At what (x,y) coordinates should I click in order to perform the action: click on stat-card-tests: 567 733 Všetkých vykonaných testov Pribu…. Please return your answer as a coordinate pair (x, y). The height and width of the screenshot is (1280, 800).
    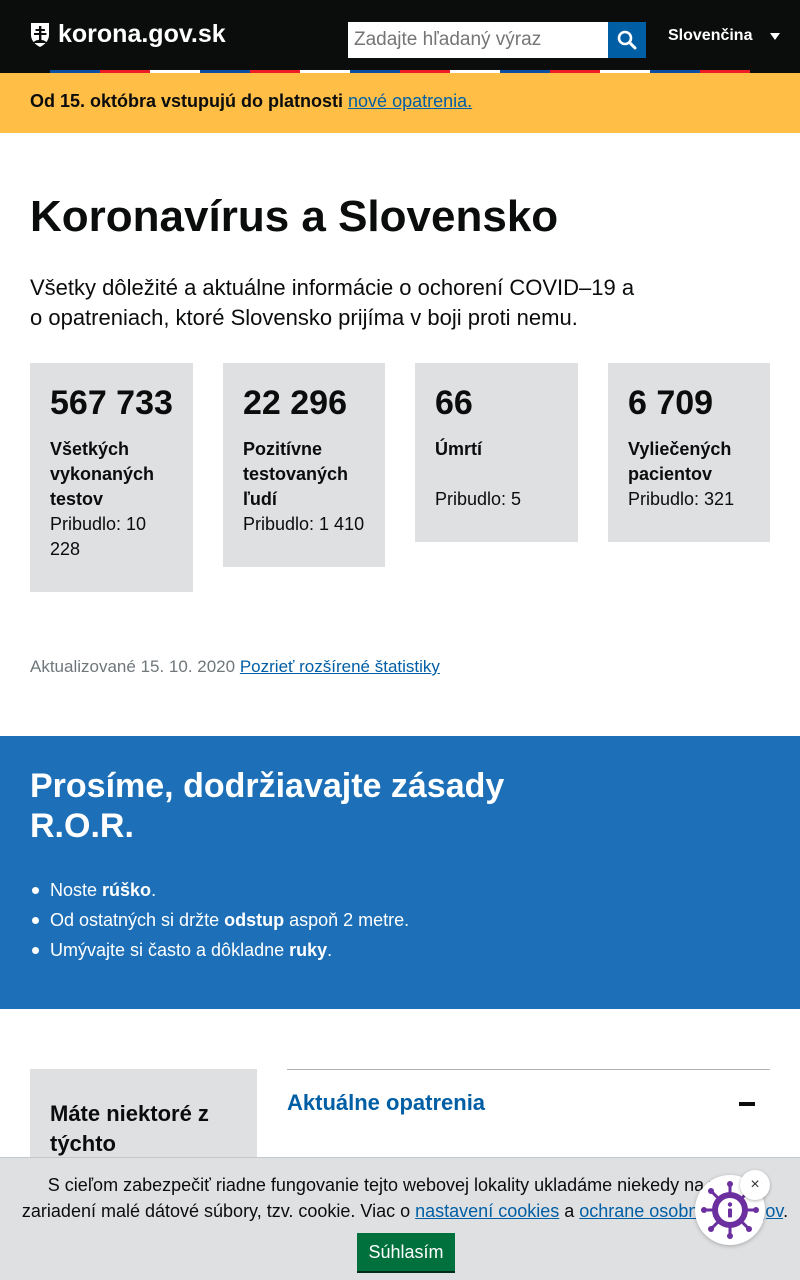
    Looking at the image, I should click on (111, 477).